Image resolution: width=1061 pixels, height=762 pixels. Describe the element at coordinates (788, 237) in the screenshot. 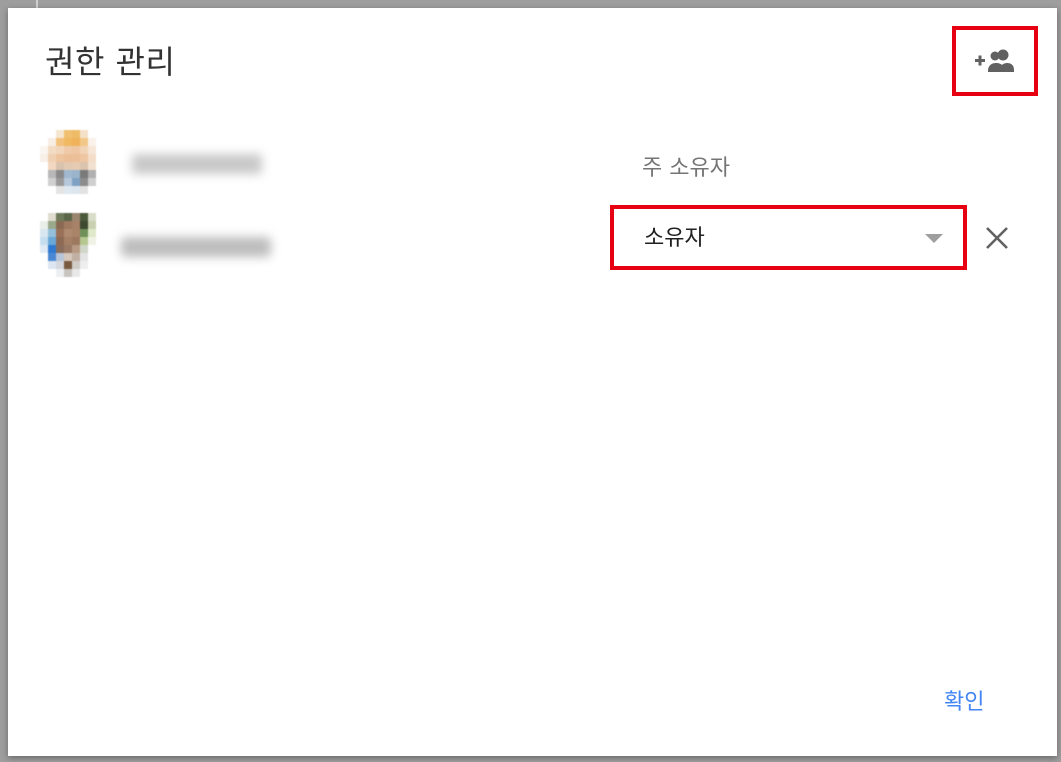

I see `role-select: 소유자` at that location.